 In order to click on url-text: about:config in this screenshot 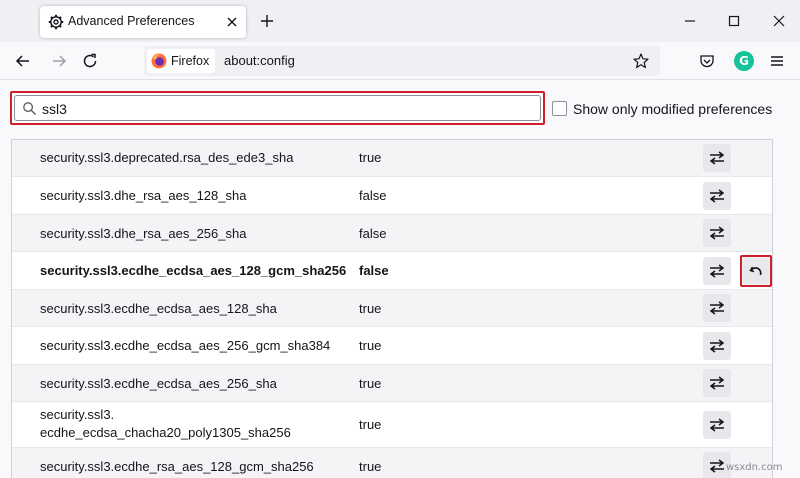, I will do `click(259, 60)`.